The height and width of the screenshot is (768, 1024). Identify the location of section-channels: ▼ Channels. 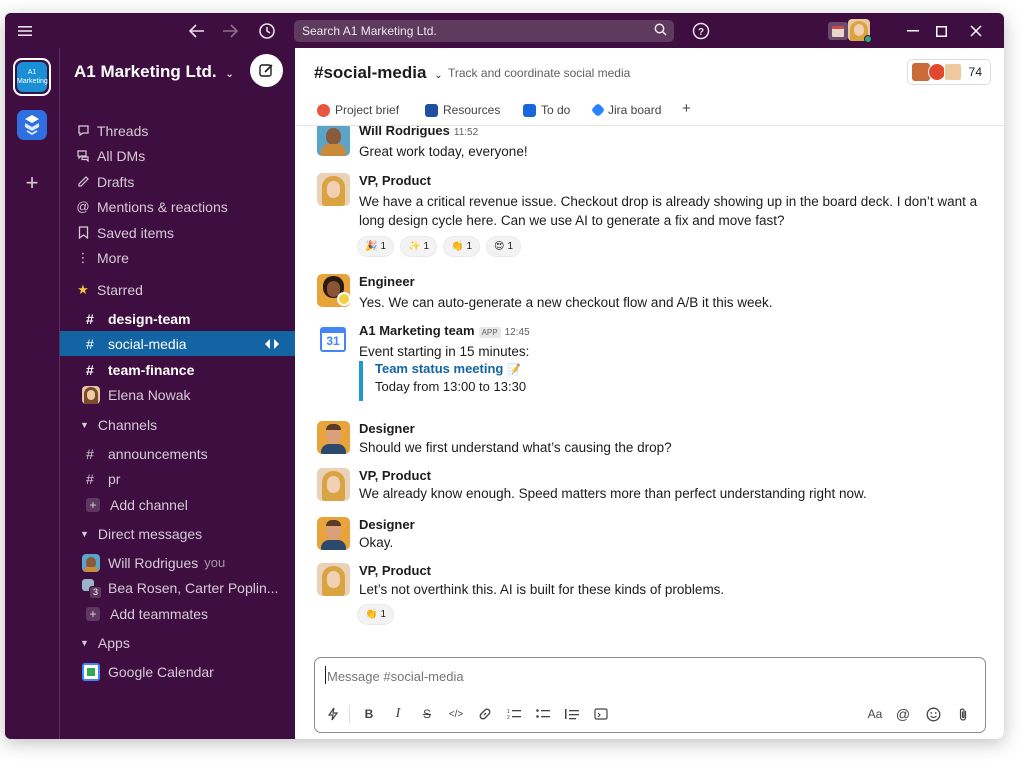
(178, 424).